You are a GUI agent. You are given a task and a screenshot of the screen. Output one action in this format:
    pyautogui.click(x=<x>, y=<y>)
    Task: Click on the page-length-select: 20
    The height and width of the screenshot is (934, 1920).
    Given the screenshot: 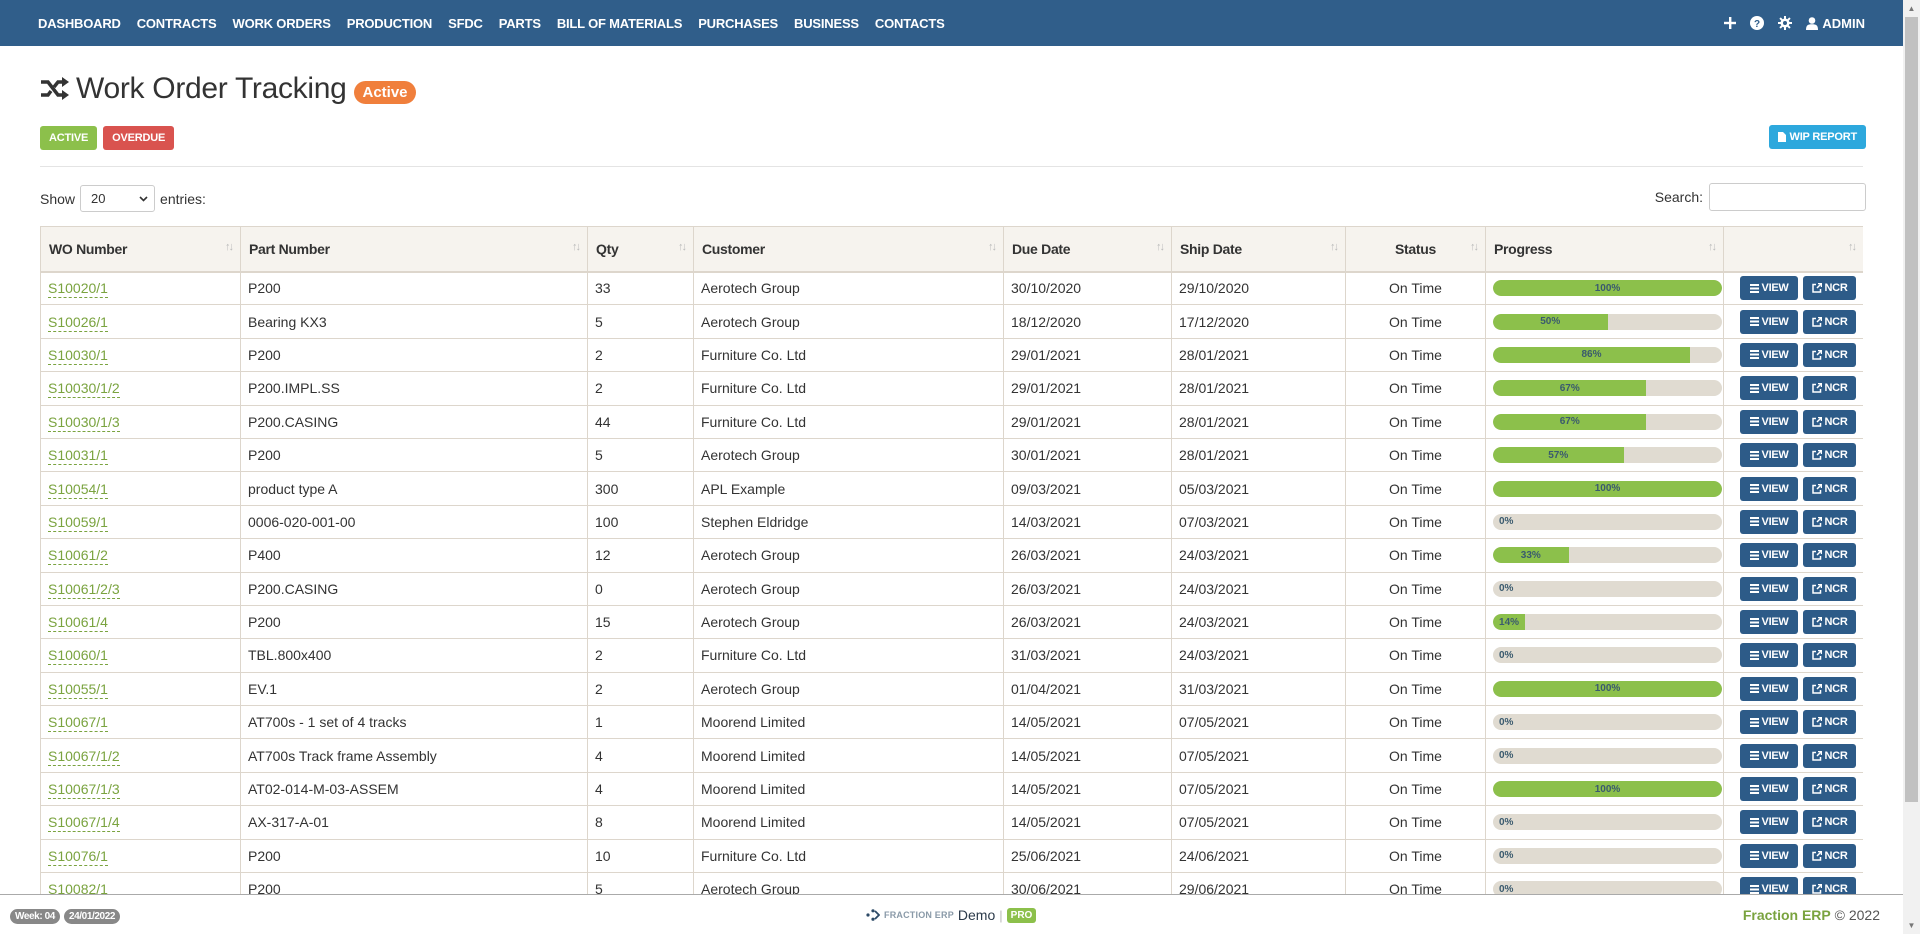 What is the action you would take?
    pyautogui.click(x=118, y=198)
    